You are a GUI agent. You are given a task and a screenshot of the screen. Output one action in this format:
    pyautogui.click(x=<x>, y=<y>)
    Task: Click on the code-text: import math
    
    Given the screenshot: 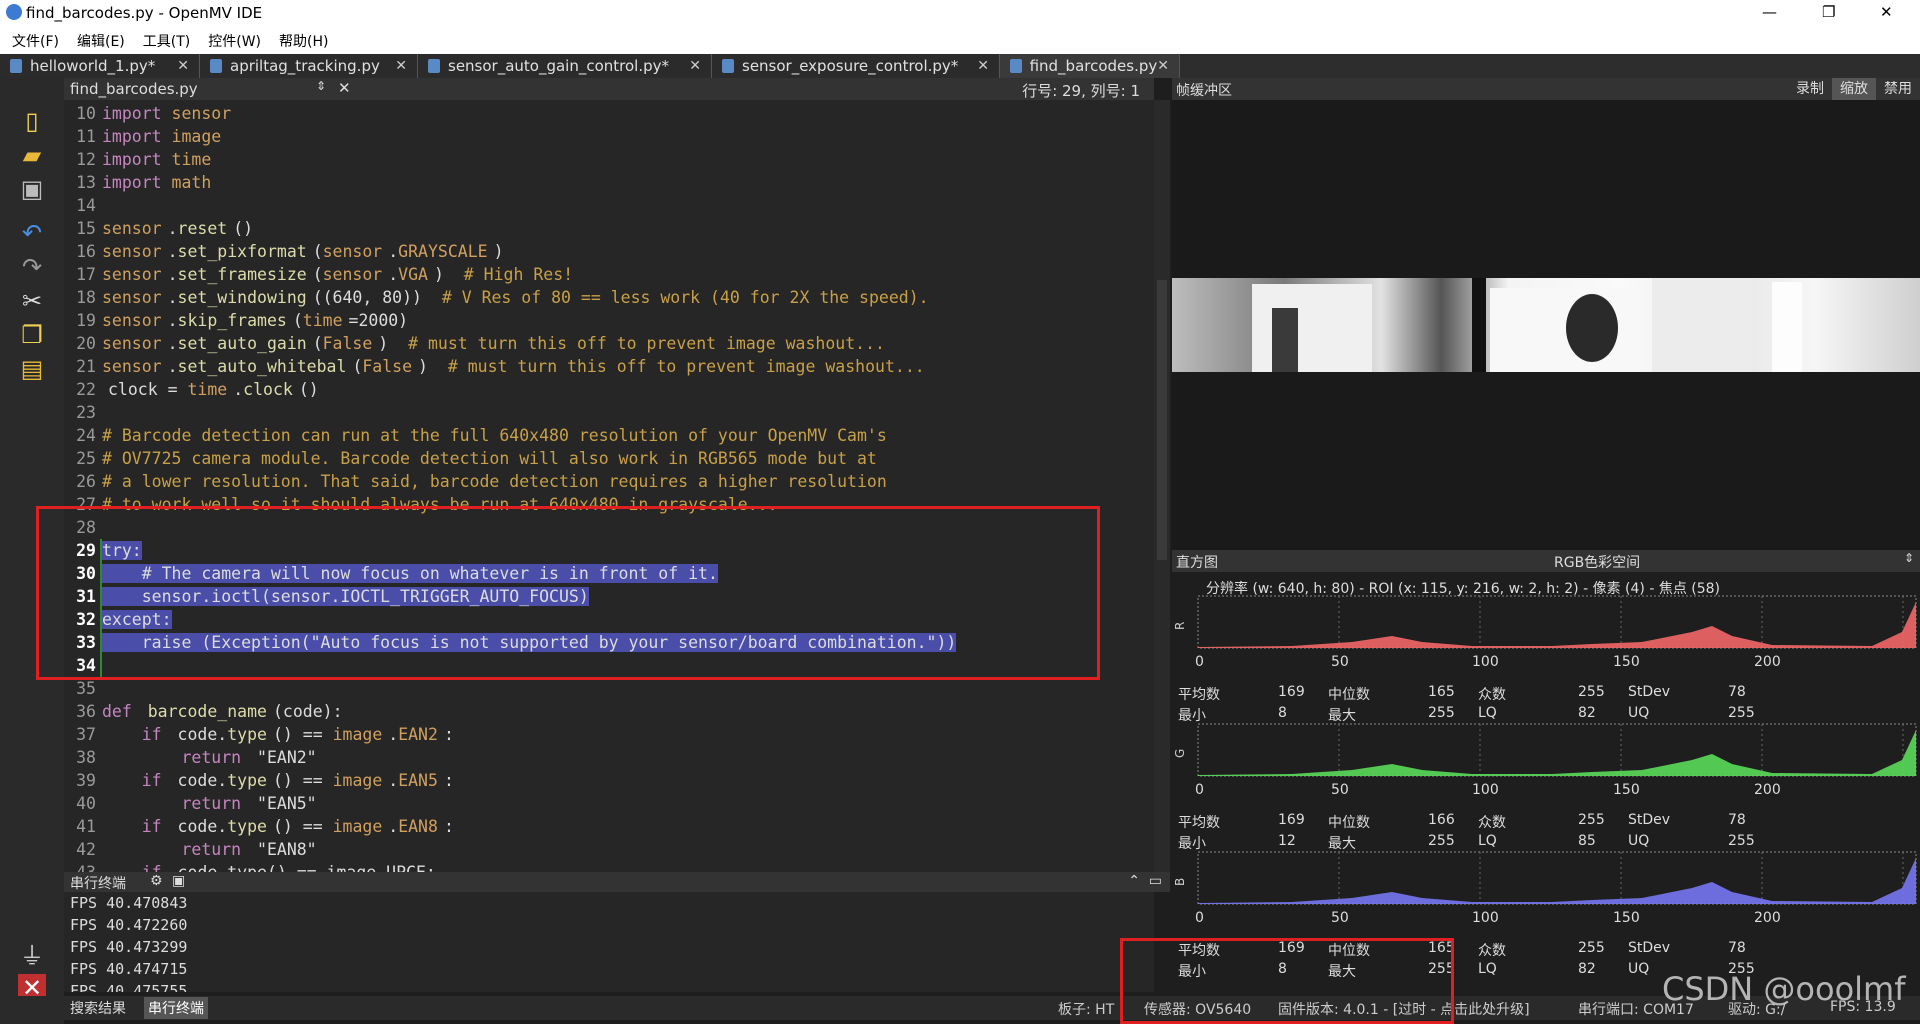 What is the action you would take?
    pyautogui.click(x=153, y=182)
    